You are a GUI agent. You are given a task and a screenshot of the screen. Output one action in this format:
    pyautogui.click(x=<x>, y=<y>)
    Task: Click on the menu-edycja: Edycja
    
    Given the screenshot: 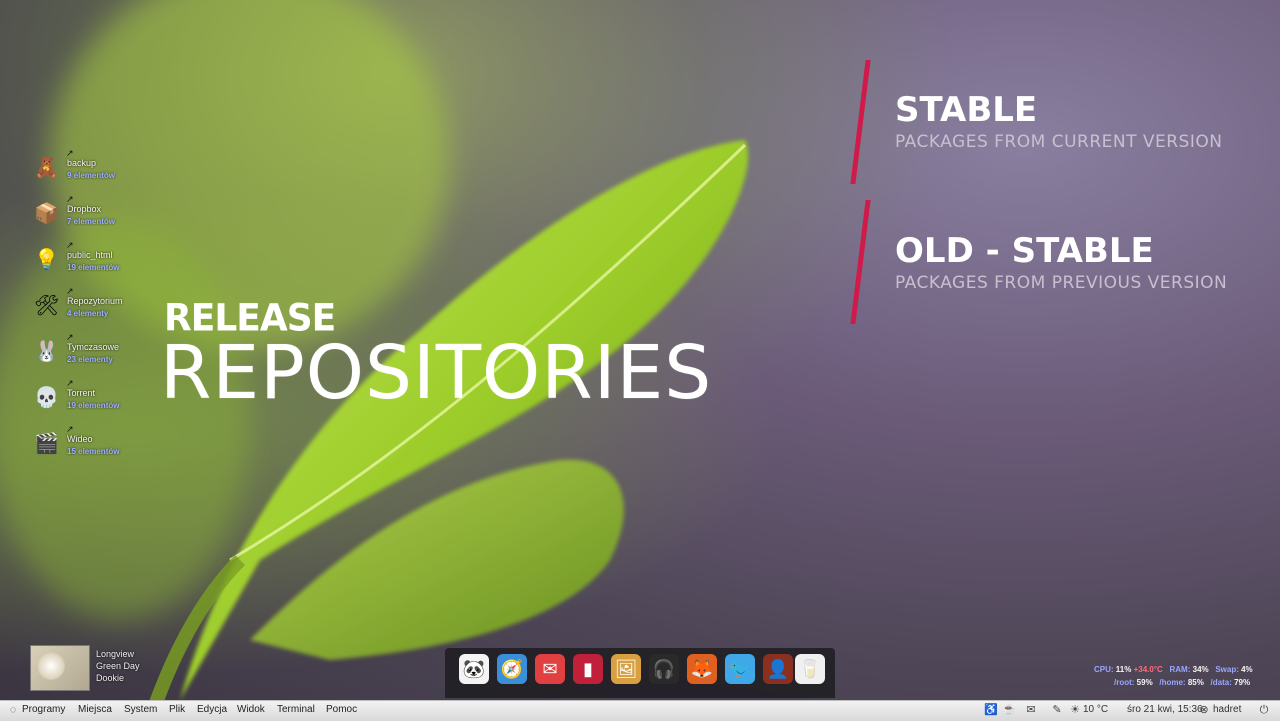 What is the action you would take?
    pyautogui.click(x=212, y=709)
    